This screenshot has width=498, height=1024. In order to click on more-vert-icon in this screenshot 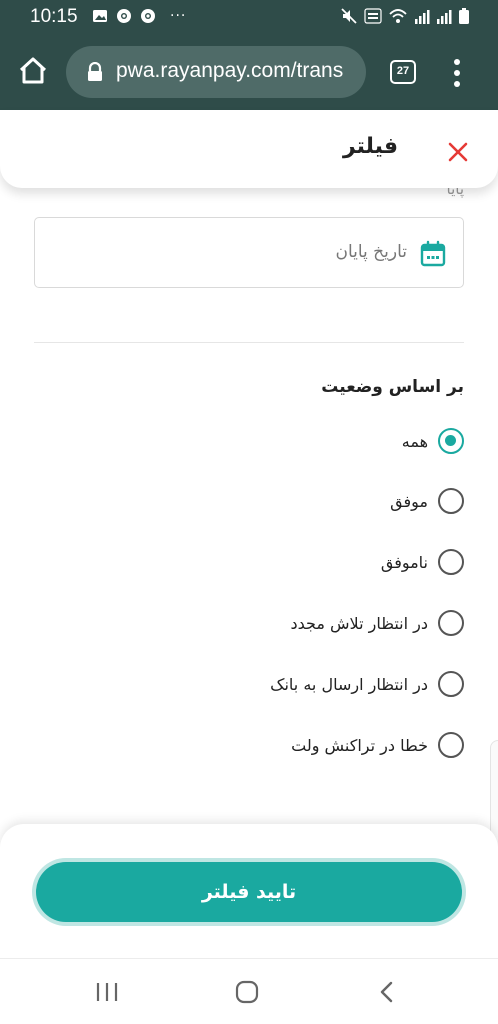, I will do `click(457, 73)`.